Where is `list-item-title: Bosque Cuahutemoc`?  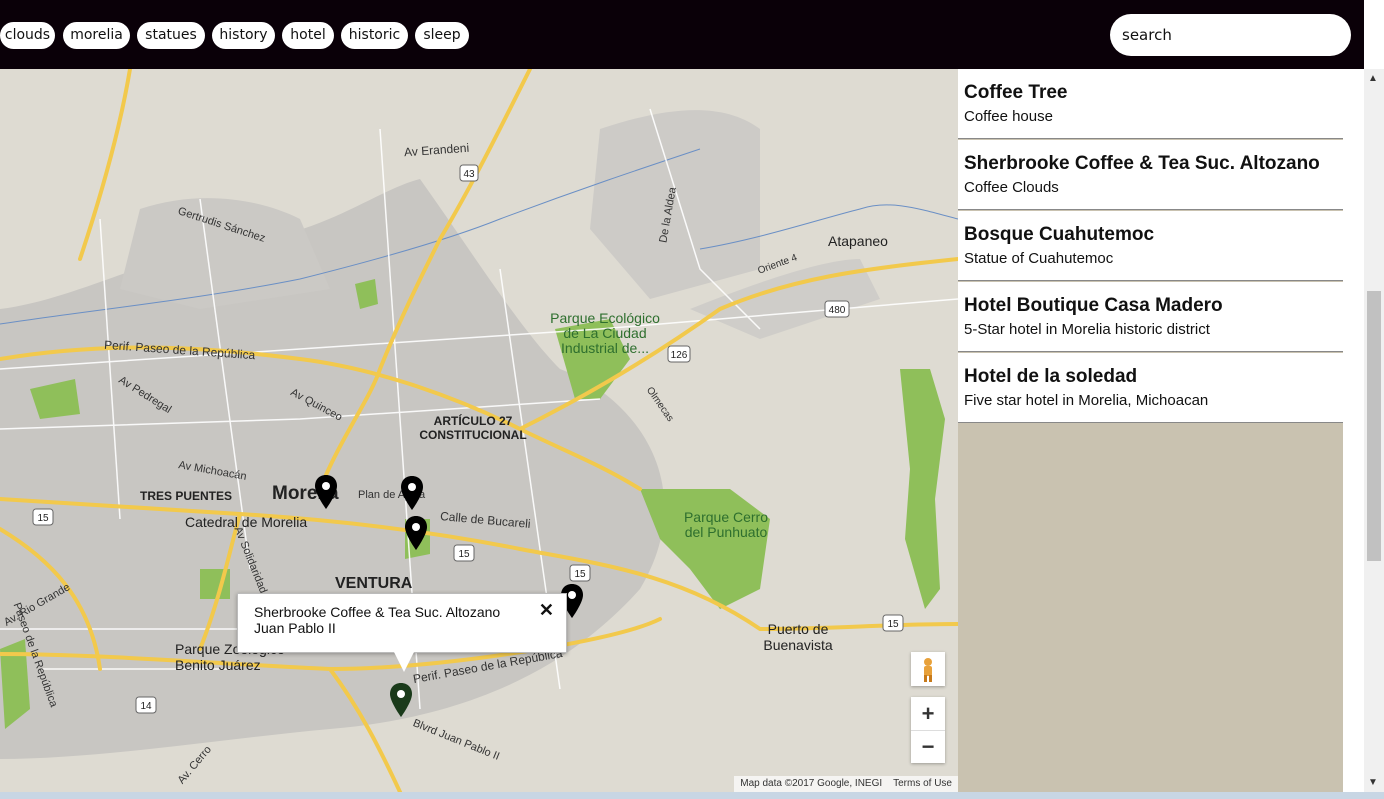 list-item-title: Bosque Cuahutemoc is located at coordinates (1059, 234).